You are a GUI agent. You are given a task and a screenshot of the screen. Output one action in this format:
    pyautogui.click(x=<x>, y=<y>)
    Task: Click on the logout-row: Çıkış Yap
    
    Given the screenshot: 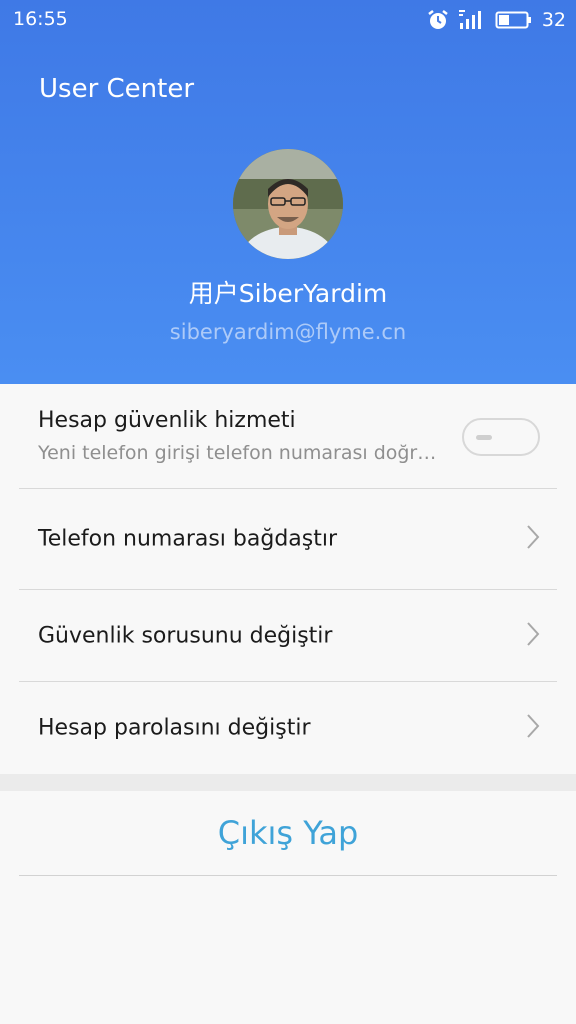 What is the action you would take?
    pyautogui.click(x=288, y=833)
    